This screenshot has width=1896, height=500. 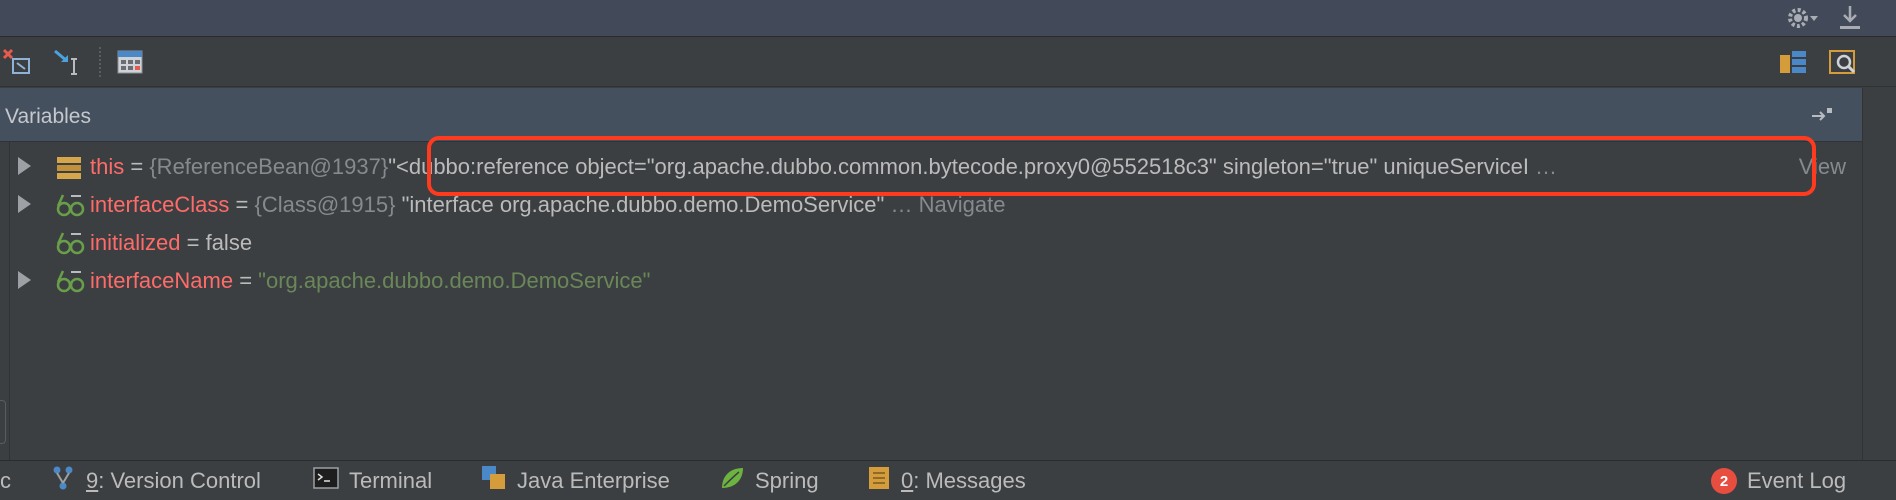 I want to click on evaluate-expression-icon, so click(x=130, y=62).